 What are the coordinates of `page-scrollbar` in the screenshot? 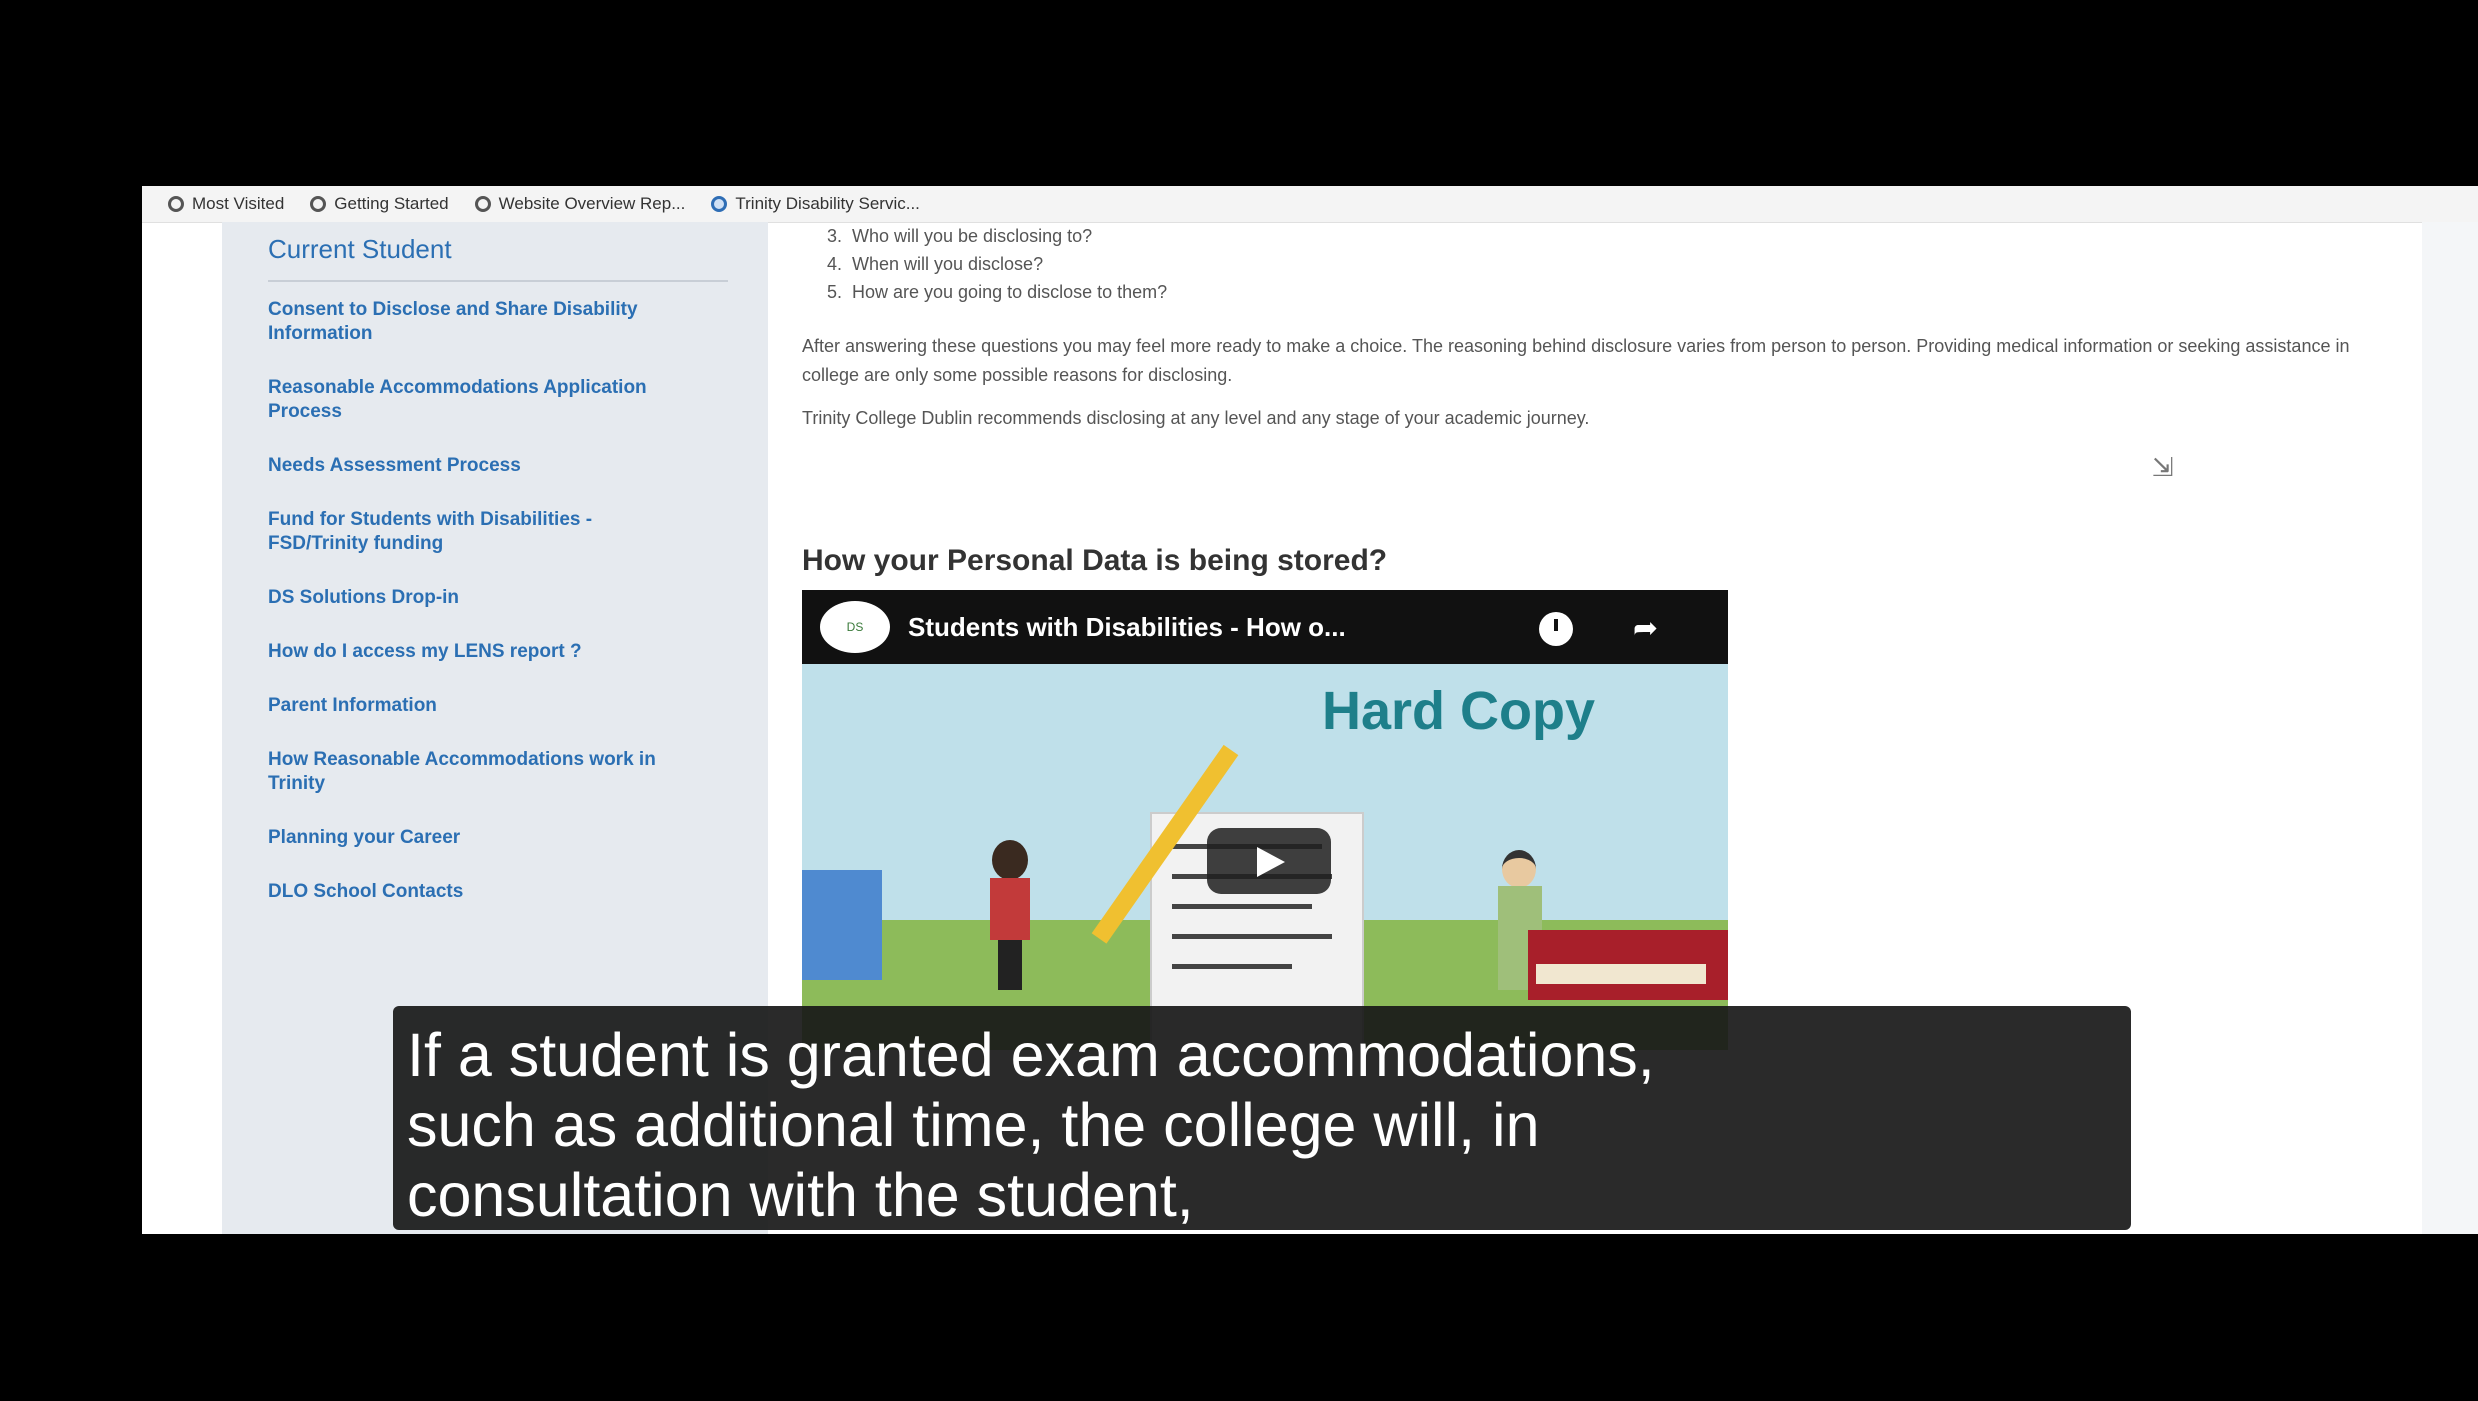 It's located at (2450, 728).